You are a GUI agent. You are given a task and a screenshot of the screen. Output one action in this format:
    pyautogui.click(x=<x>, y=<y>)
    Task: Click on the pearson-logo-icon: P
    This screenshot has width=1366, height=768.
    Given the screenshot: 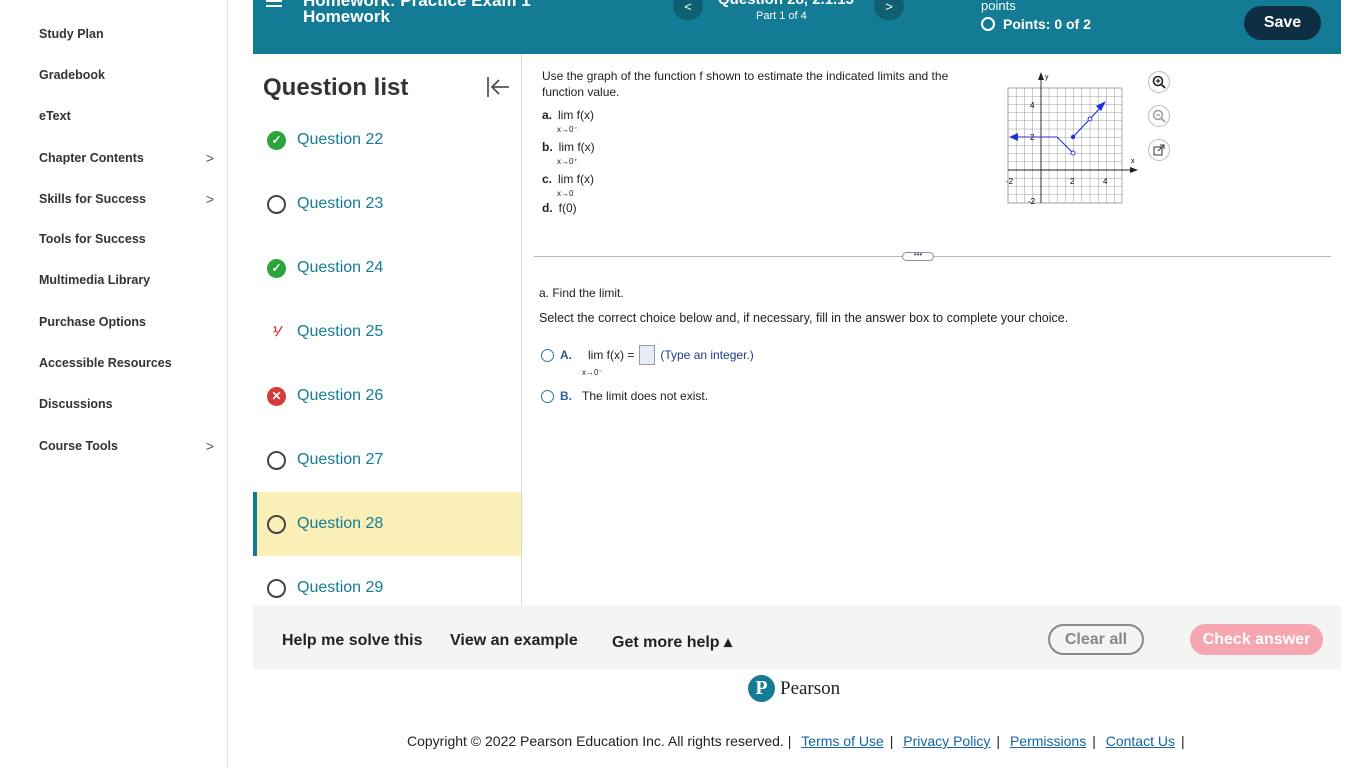 What is the action you would take?
    pyautogui.click(x=761, y=688)
    